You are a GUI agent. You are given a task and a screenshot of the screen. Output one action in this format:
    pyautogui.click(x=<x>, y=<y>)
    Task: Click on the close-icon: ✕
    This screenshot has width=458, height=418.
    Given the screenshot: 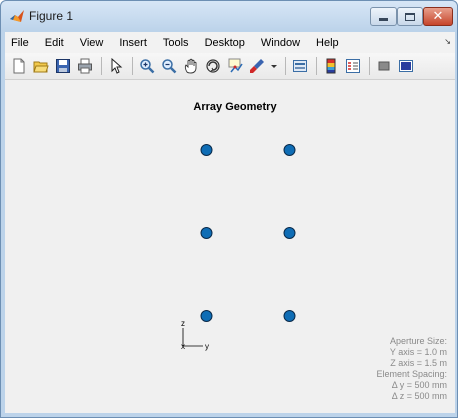 What is the action you would take?
    pyautogui.click(x=438, y=16)
    